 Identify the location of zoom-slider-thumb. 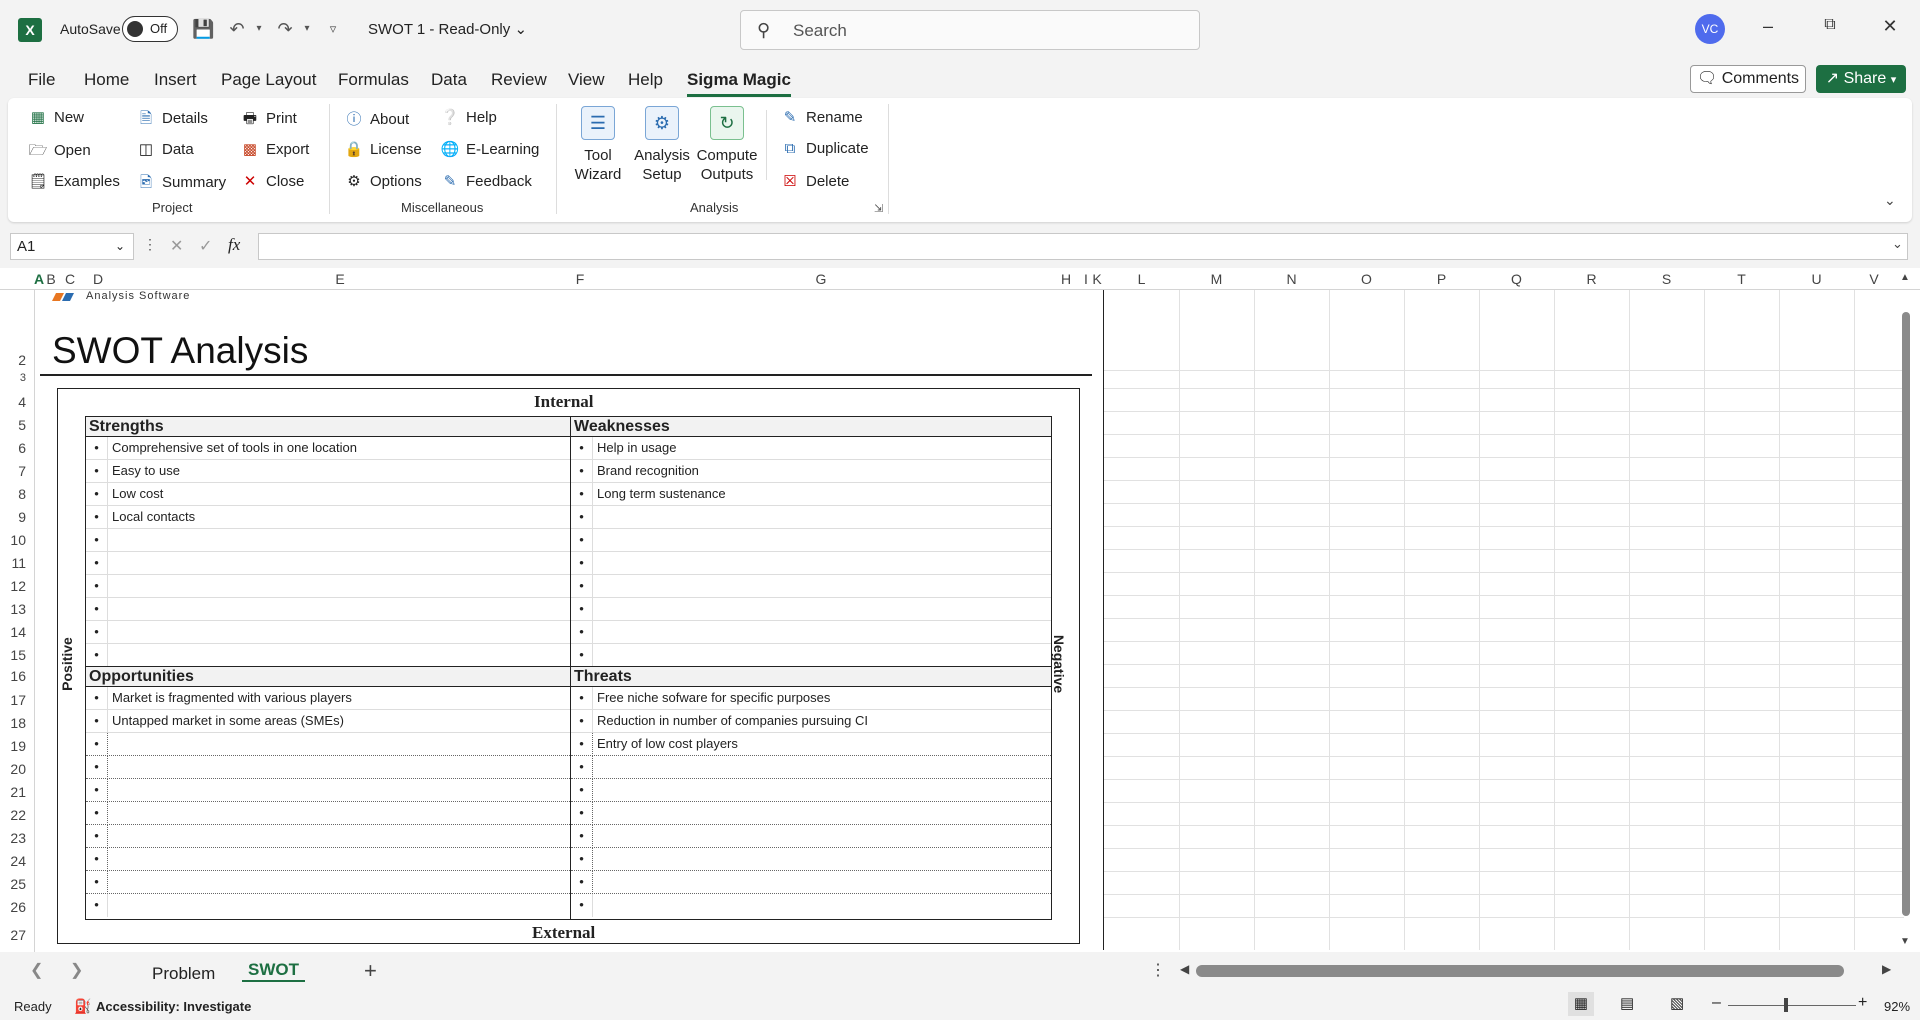
(1786, 1005).